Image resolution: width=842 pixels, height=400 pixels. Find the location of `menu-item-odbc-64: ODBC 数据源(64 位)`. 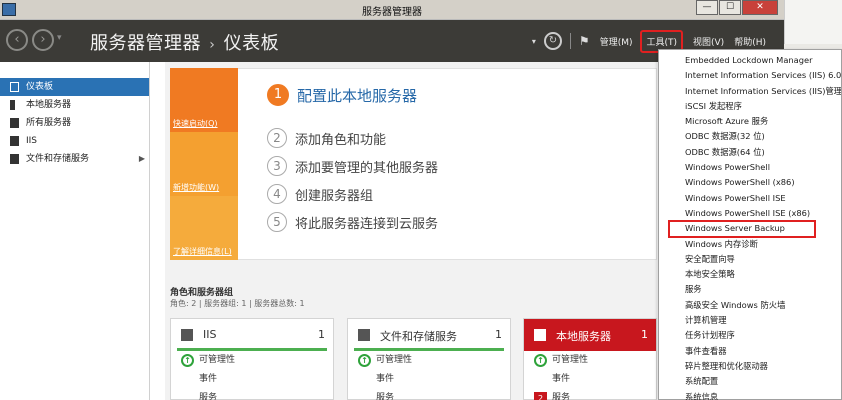

menu-item-odbc-64: ODBC 数据源(64 位) is located at coordinates (750, 152).